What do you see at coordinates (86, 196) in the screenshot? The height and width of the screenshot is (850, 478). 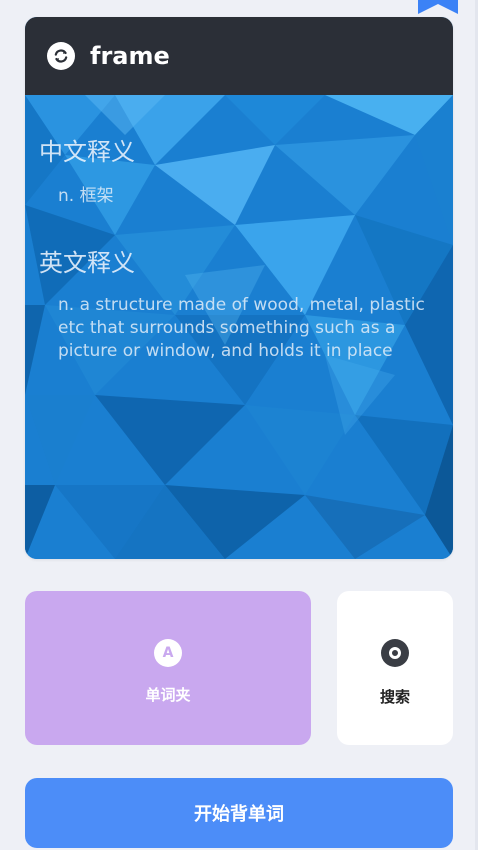 I see `chinese-definition-text: n. 框架` at bounding box center [86, 196].